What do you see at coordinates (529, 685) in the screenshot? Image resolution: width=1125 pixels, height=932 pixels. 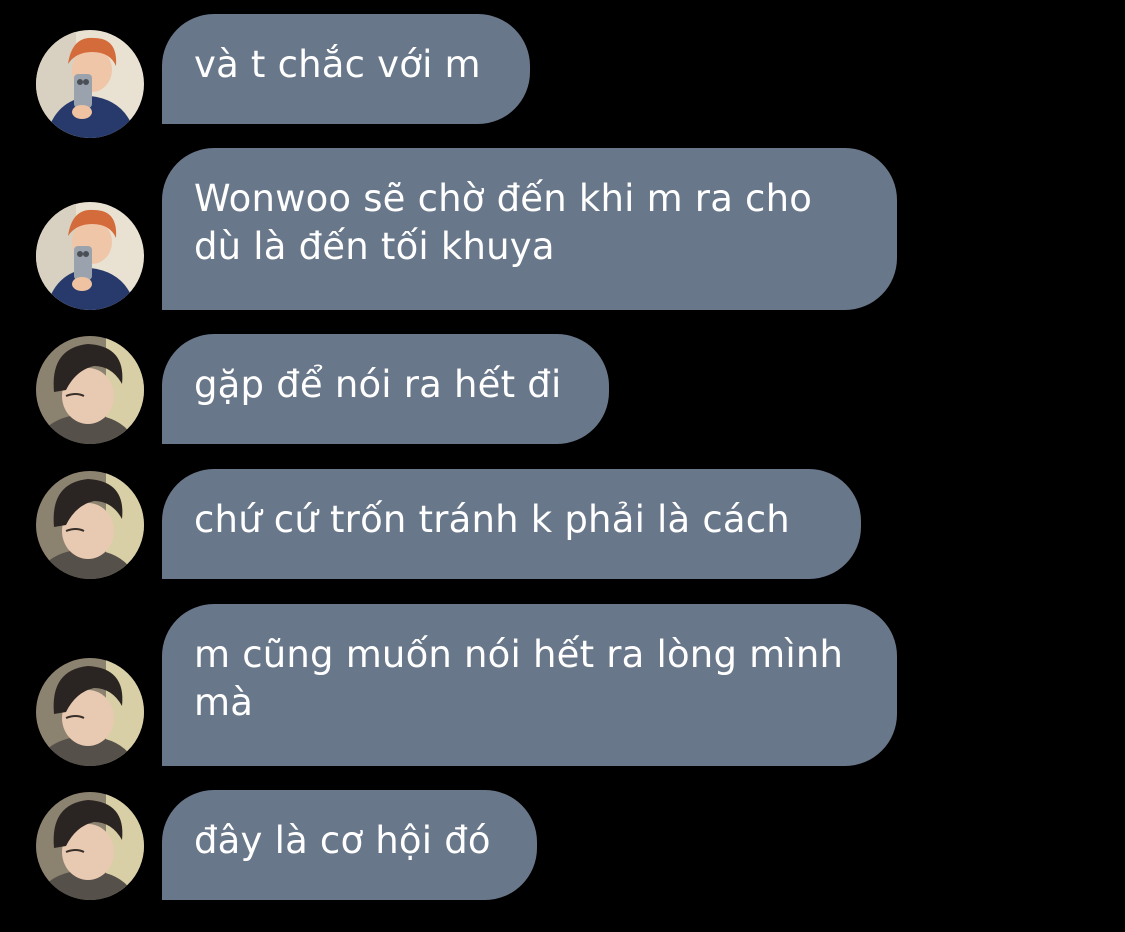 I see `message-bubble: m cũng muốn nói hết ra lòng mình mà` at bounding box center [529, 685].